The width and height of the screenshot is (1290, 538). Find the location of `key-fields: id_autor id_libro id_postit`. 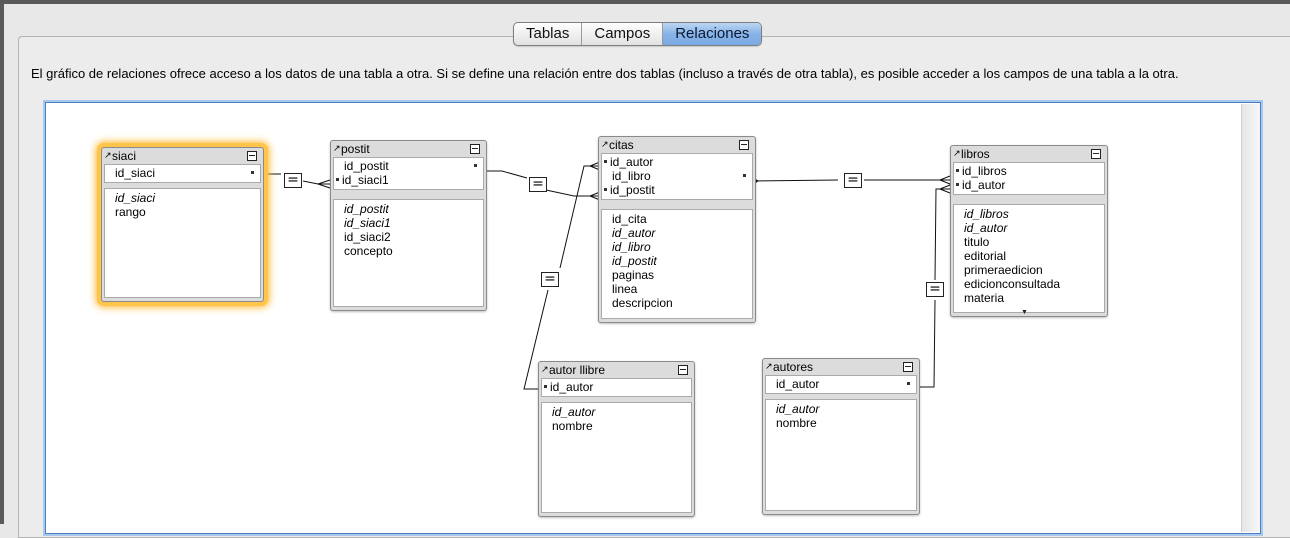

key-fields: id_autor id_libro id_postit is located at coordinates (677, 176).